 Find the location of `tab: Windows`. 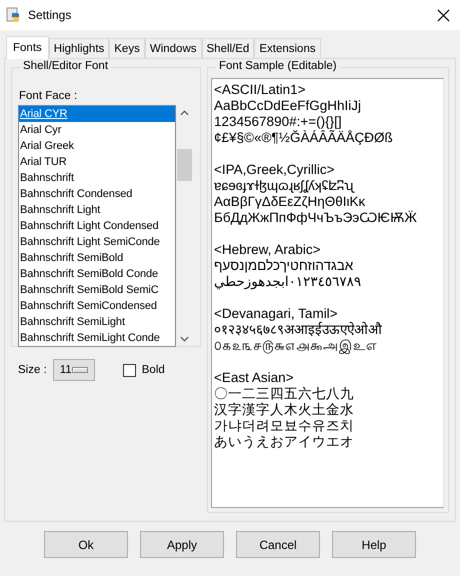

tab: Windows is located at coordinates (173, 48).